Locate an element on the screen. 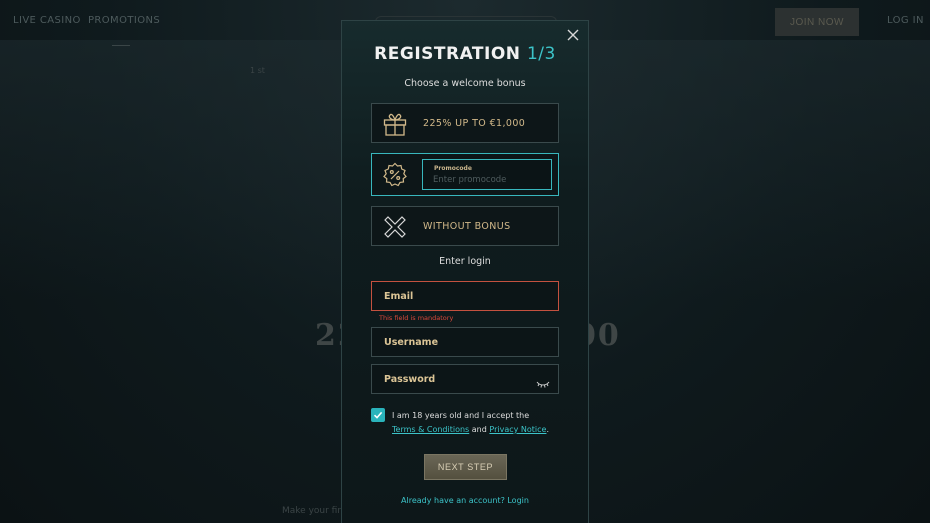  background-small-text: 1 st is located at coordinates (257, 70).